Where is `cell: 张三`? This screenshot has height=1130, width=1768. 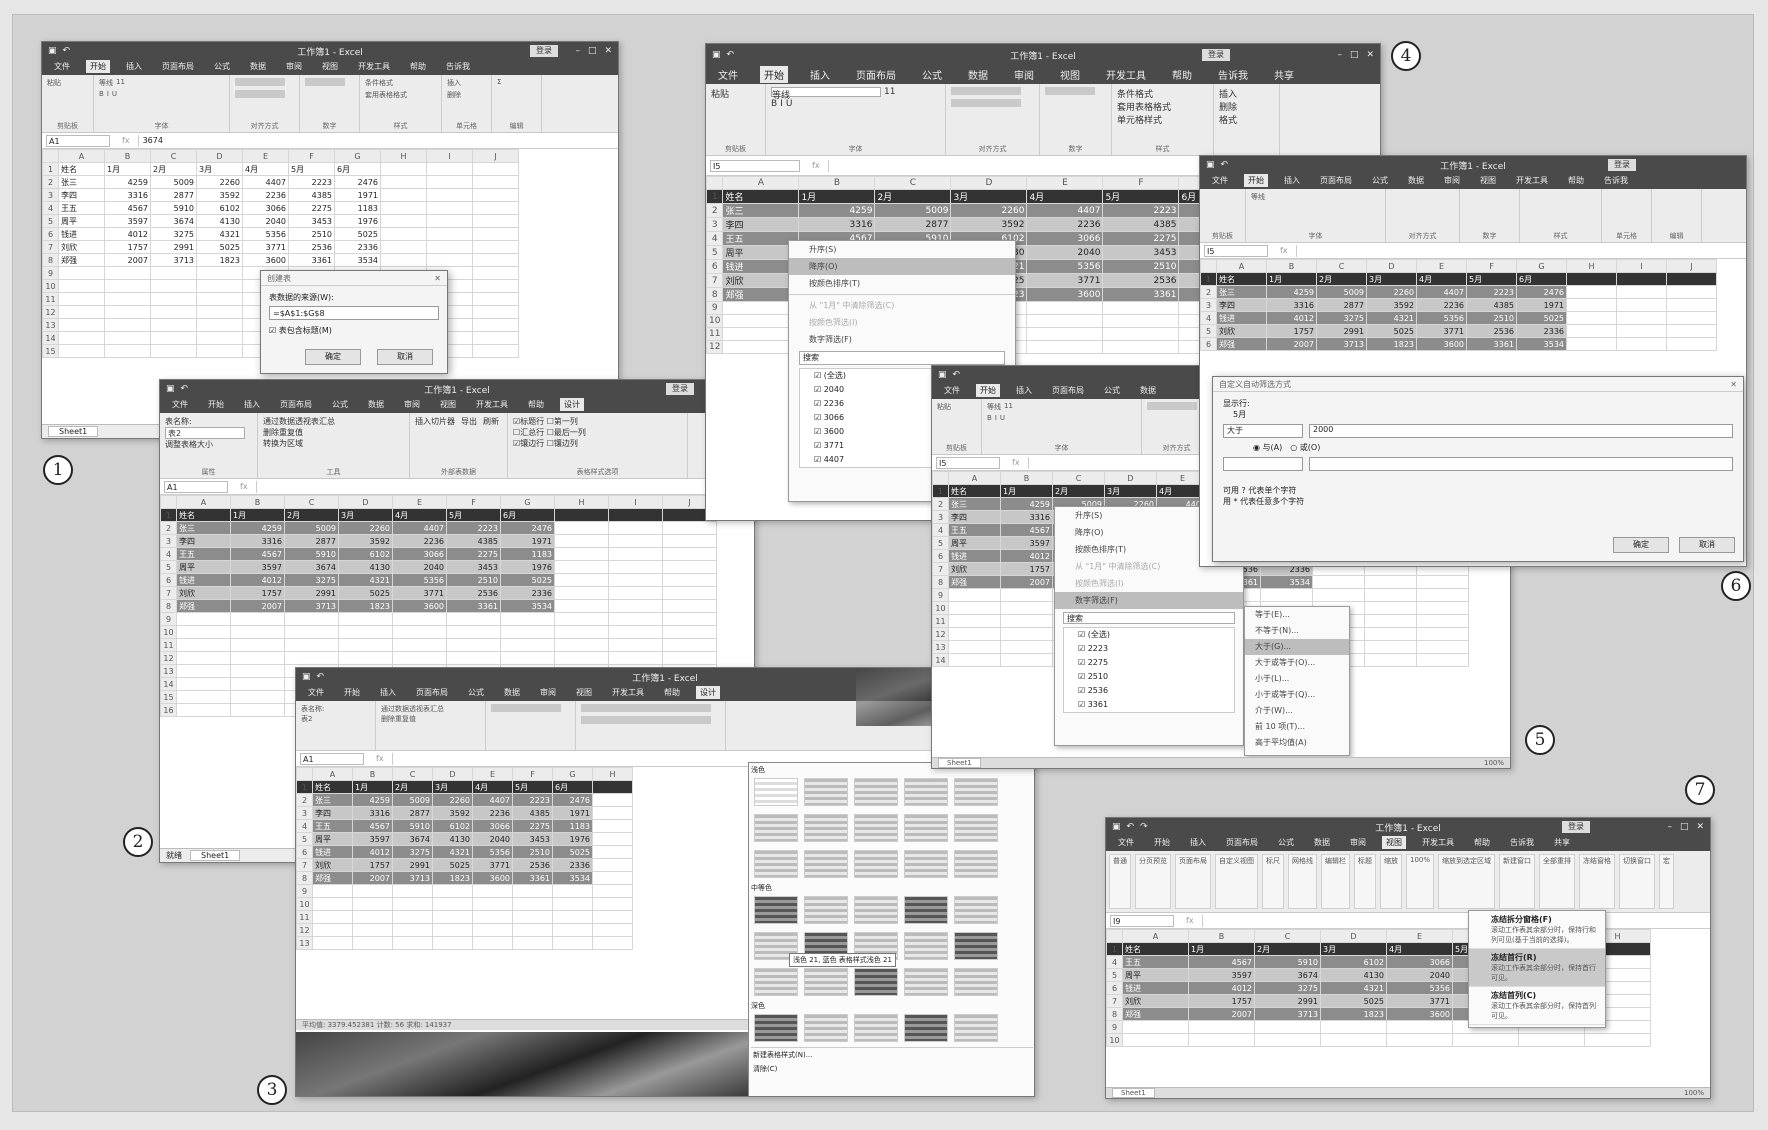 cell: 张三 is located at coordinates (1241, 292).